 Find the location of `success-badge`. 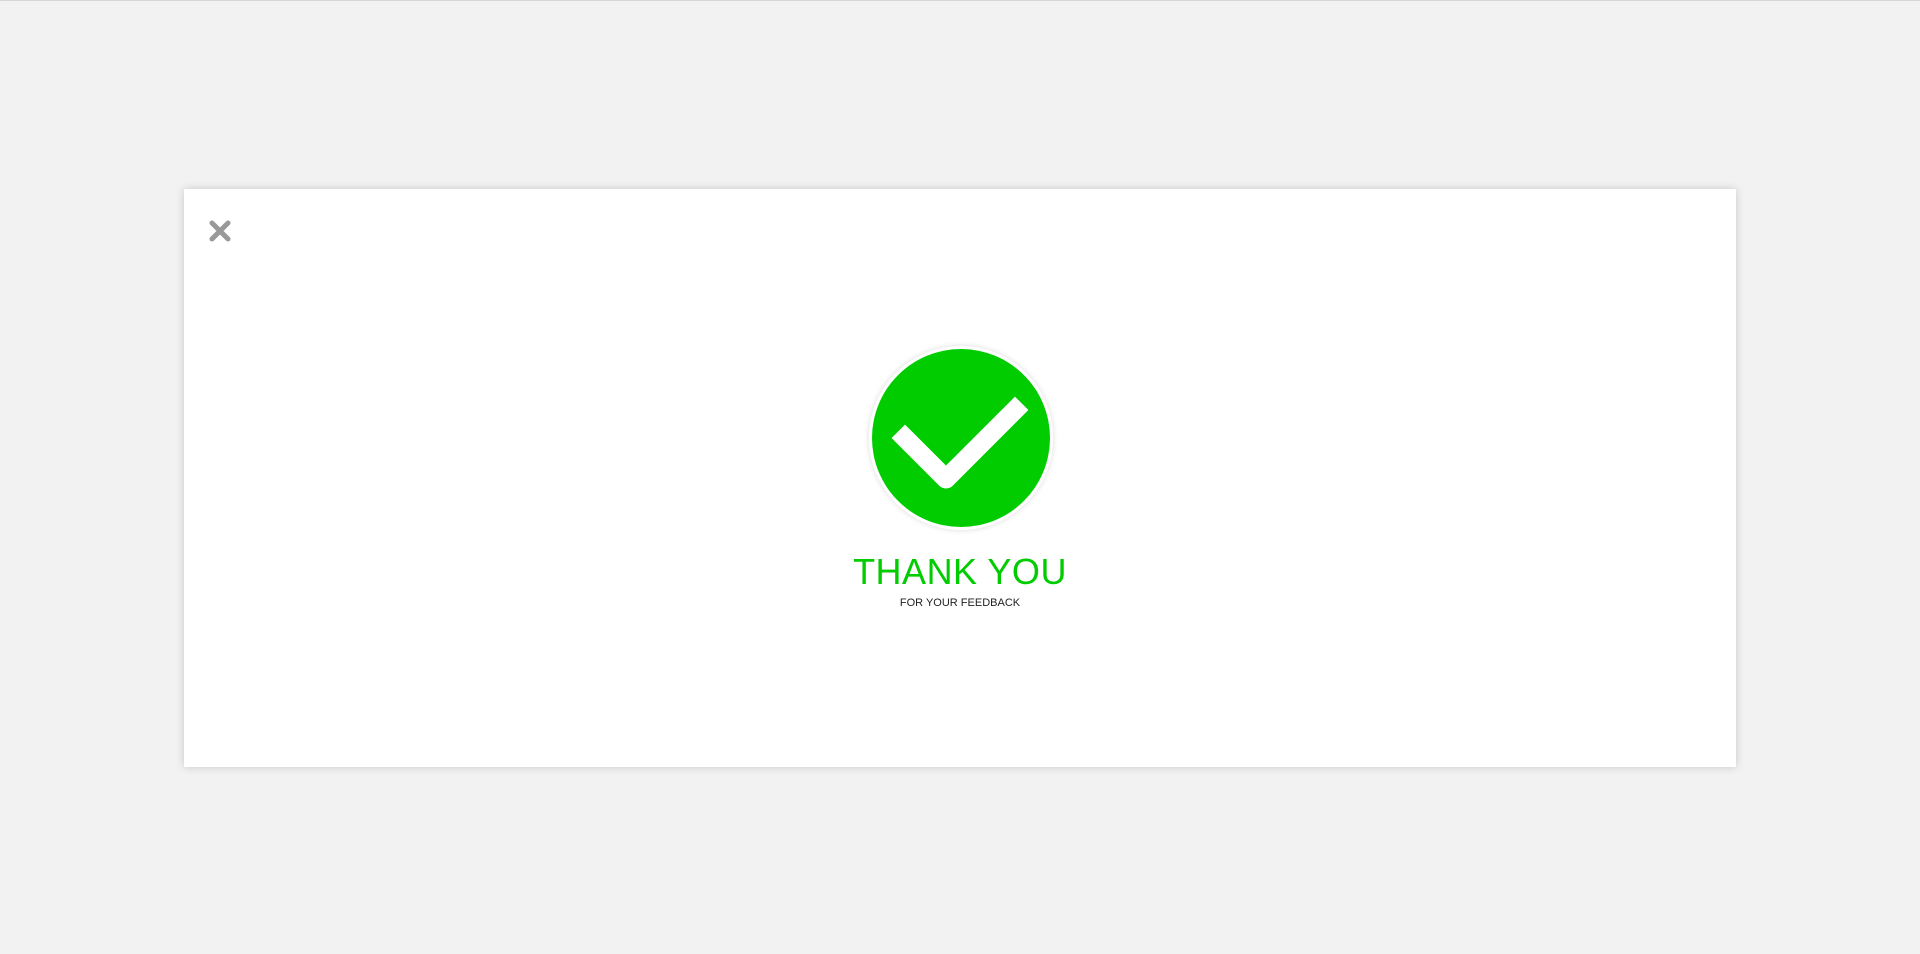

success-badge is located at coordinates (961, 438).